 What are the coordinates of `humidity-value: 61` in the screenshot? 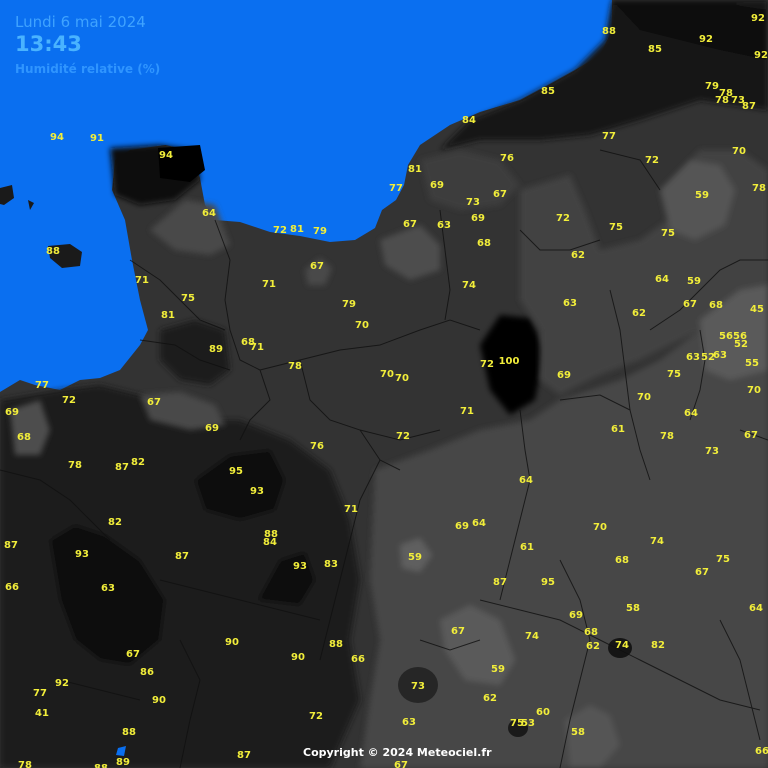 It's located at (618, 429).